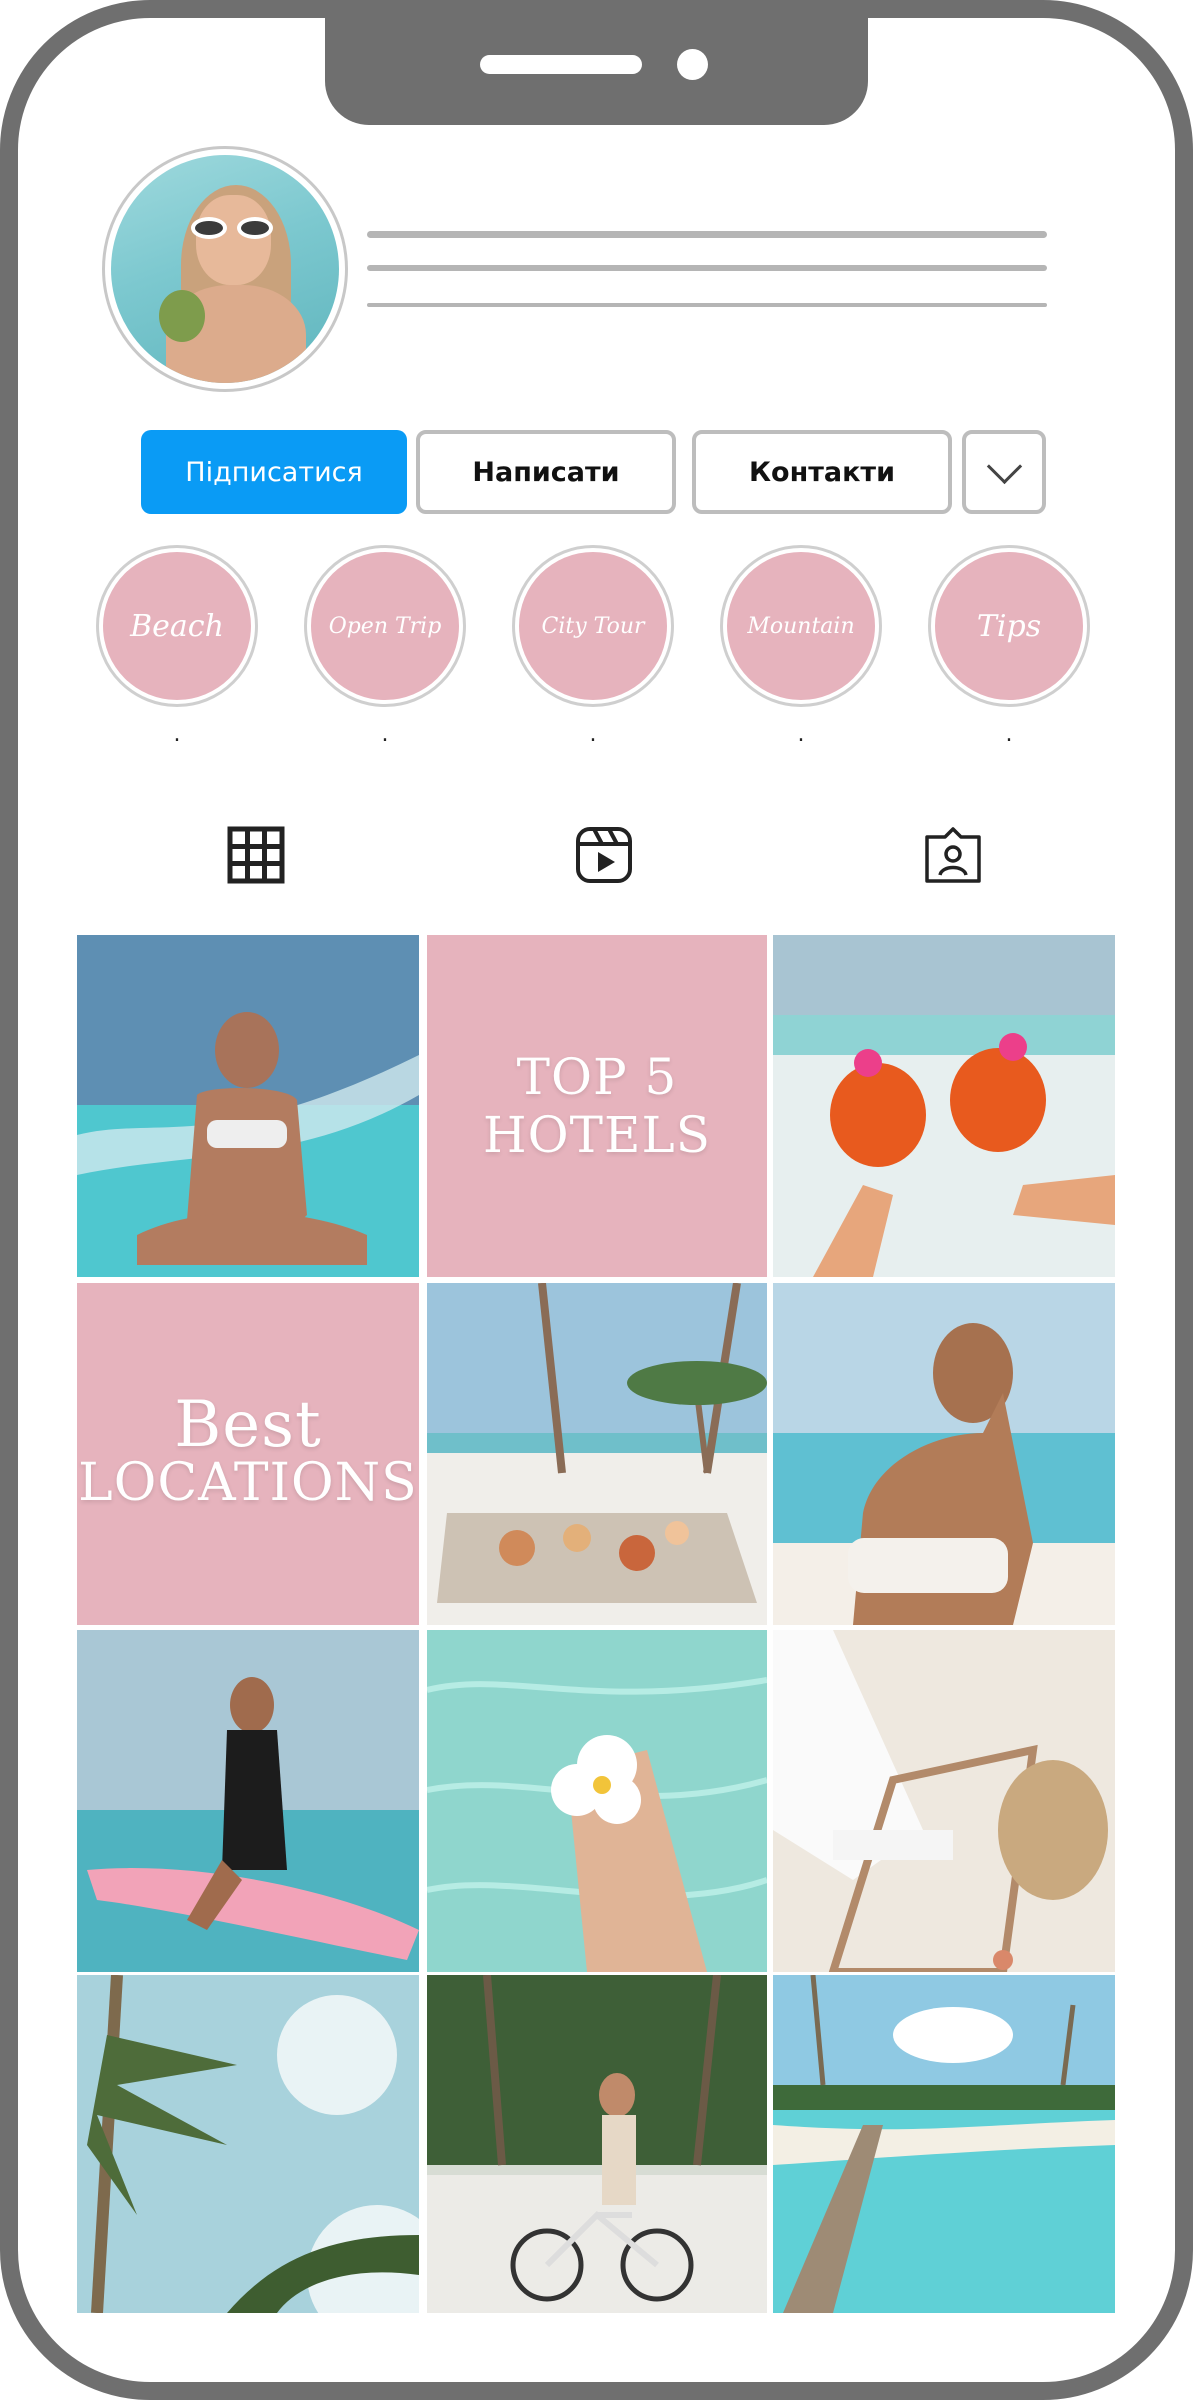 The width and height of the screenshot is (1193, 2400). What do you see at coordinates (561, 64) in the screenshot?
I see `speaker-icon` at bounding box center [561, 64].